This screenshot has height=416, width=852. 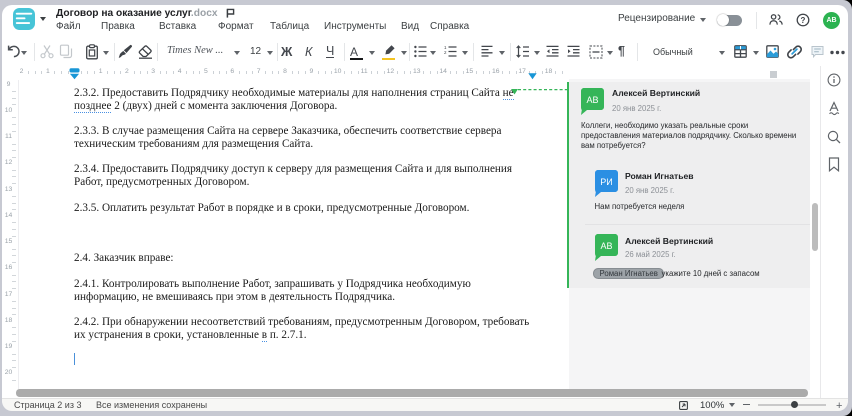 I want to click on svg-text: 2, so click(x=445, y=52).